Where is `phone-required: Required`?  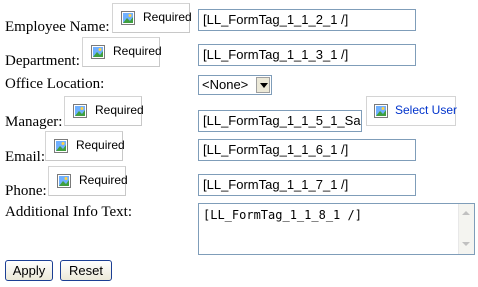
phone-required: Required is located at coordinates (88, 181).